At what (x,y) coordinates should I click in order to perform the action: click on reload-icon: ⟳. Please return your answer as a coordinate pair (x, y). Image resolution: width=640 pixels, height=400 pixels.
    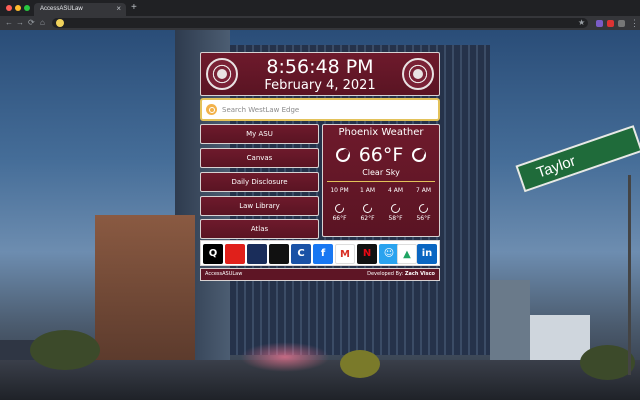
    Looking at the image, I should click on (31, 23).